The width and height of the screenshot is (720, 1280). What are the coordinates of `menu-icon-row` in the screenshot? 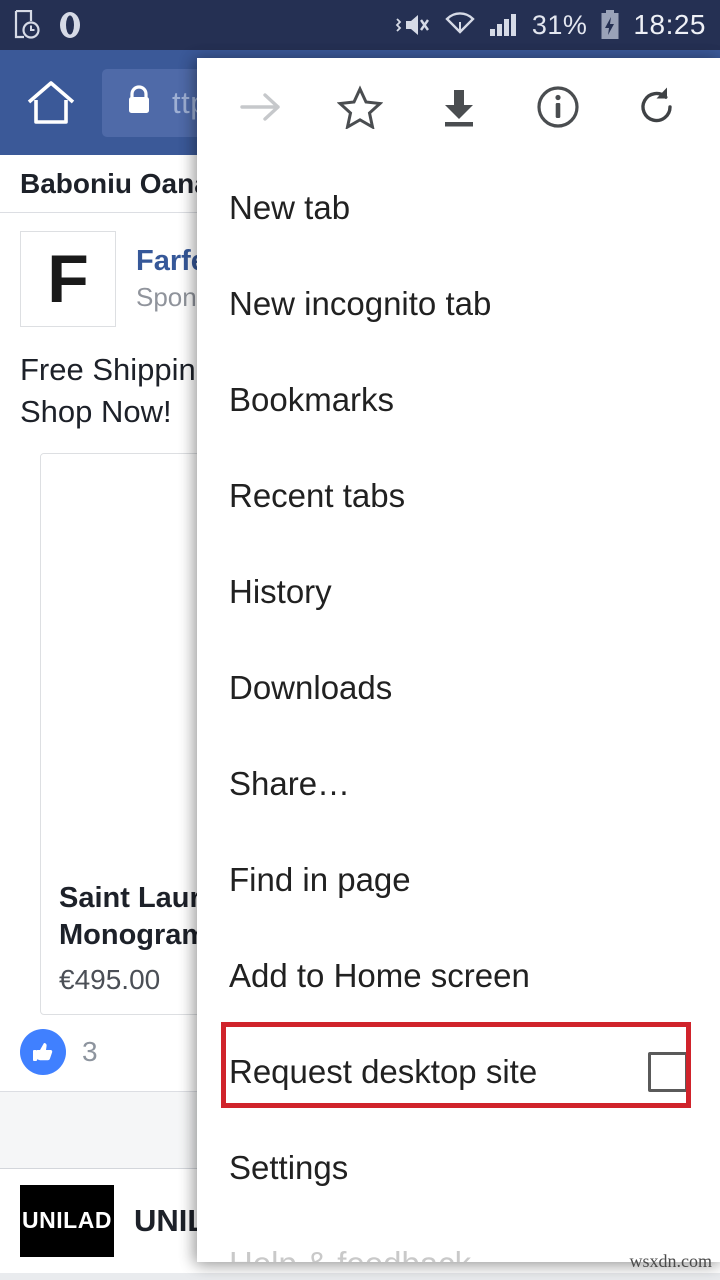 It's located at (458, 107).